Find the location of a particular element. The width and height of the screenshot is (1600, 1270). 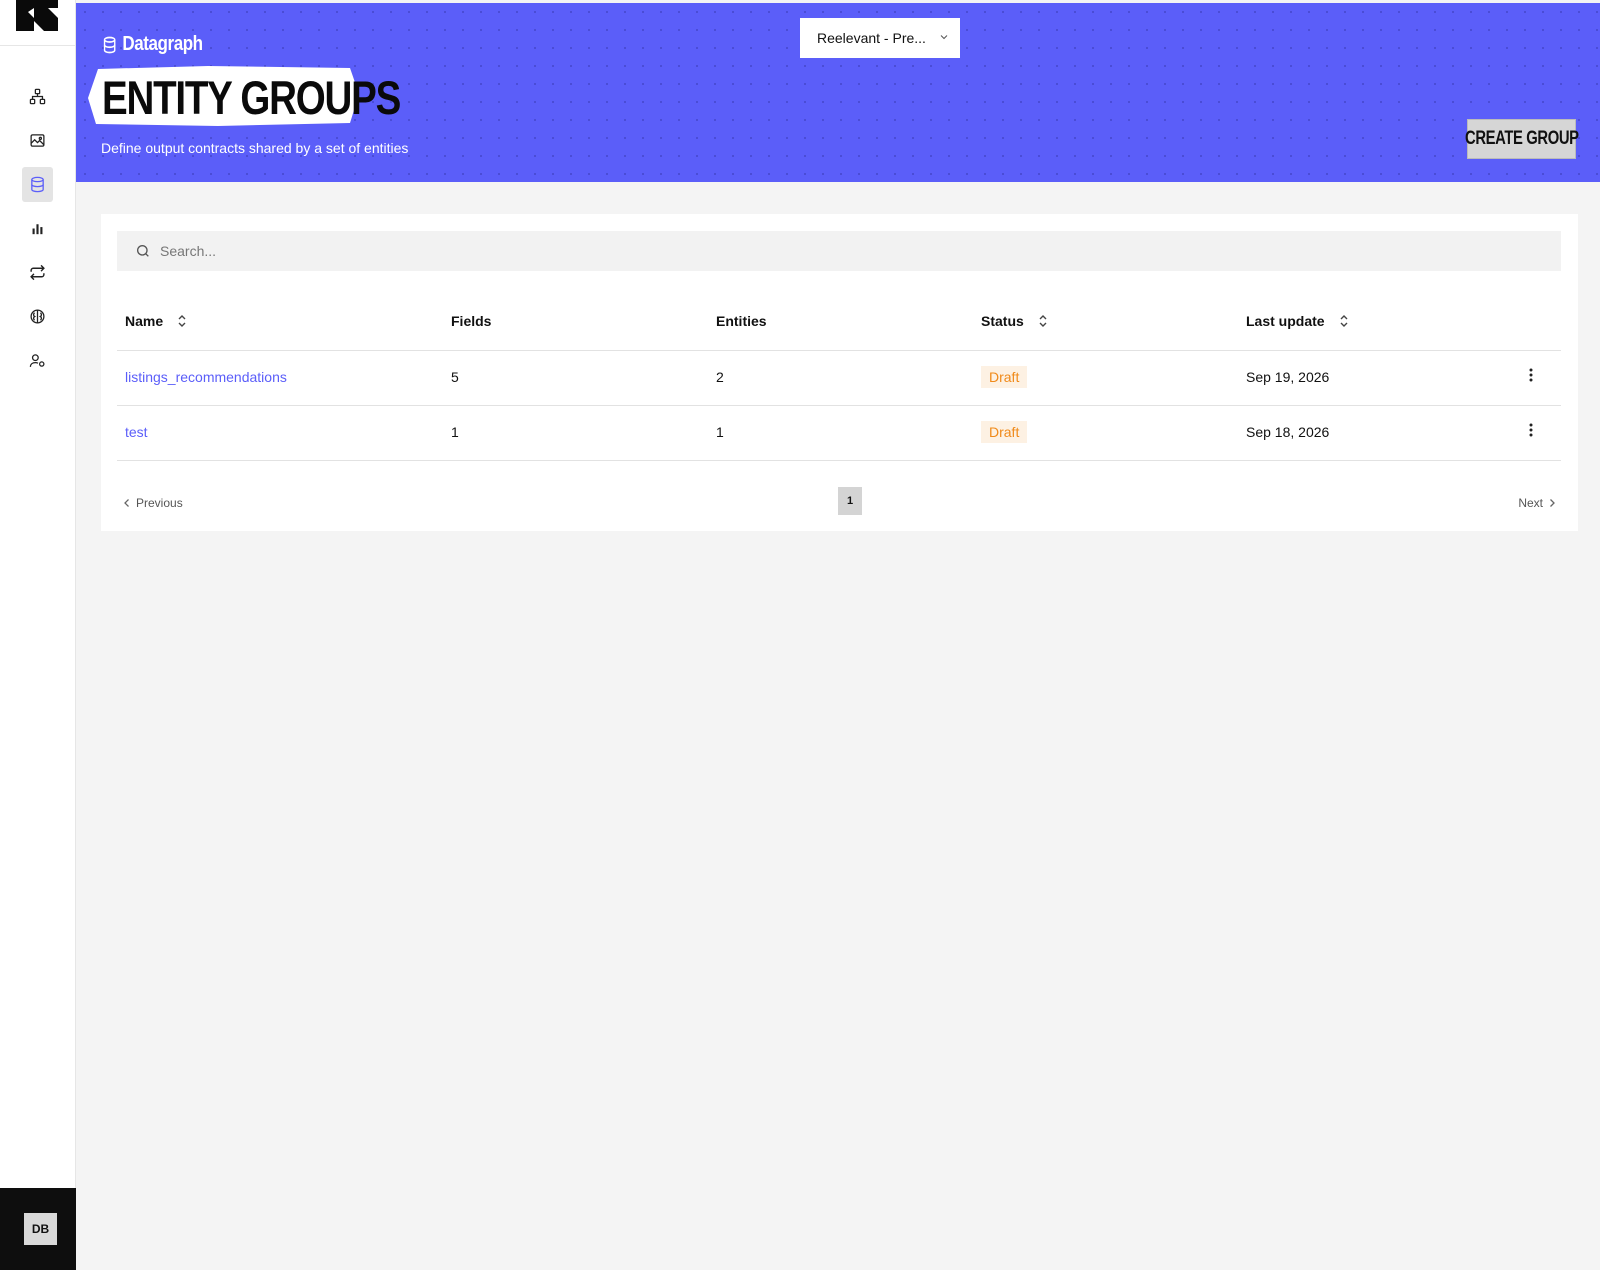

search-bar is located at coordinates (839, 251).